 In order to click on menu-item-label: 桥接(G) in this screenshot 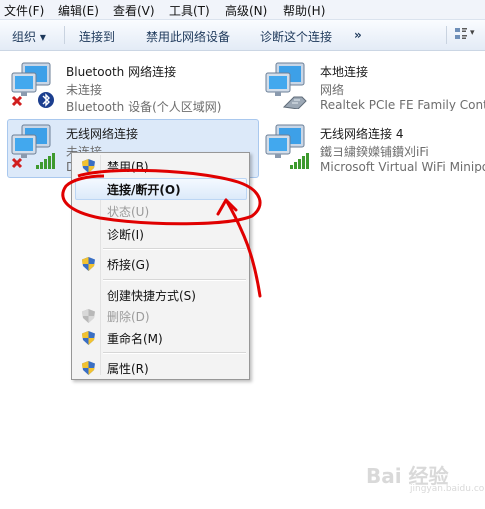, I will do `click(128, 265)`.